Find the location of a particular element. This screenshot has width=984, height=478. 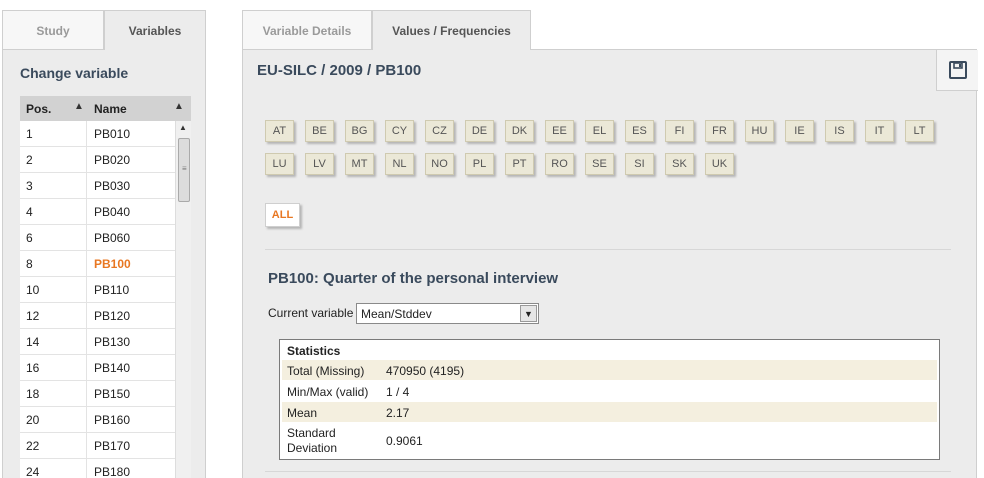

current-variable-label: Current variable is located at coordinates (311, 313).